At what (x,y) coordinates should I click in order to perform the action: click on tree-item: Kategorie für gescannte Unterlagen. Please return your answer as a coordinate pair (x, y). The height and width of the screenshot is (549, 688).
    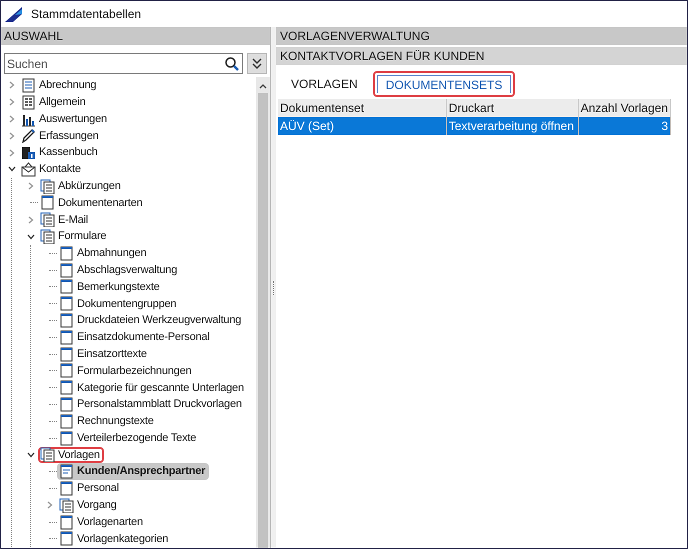
    Looking at the image, I should click on (152, 387).